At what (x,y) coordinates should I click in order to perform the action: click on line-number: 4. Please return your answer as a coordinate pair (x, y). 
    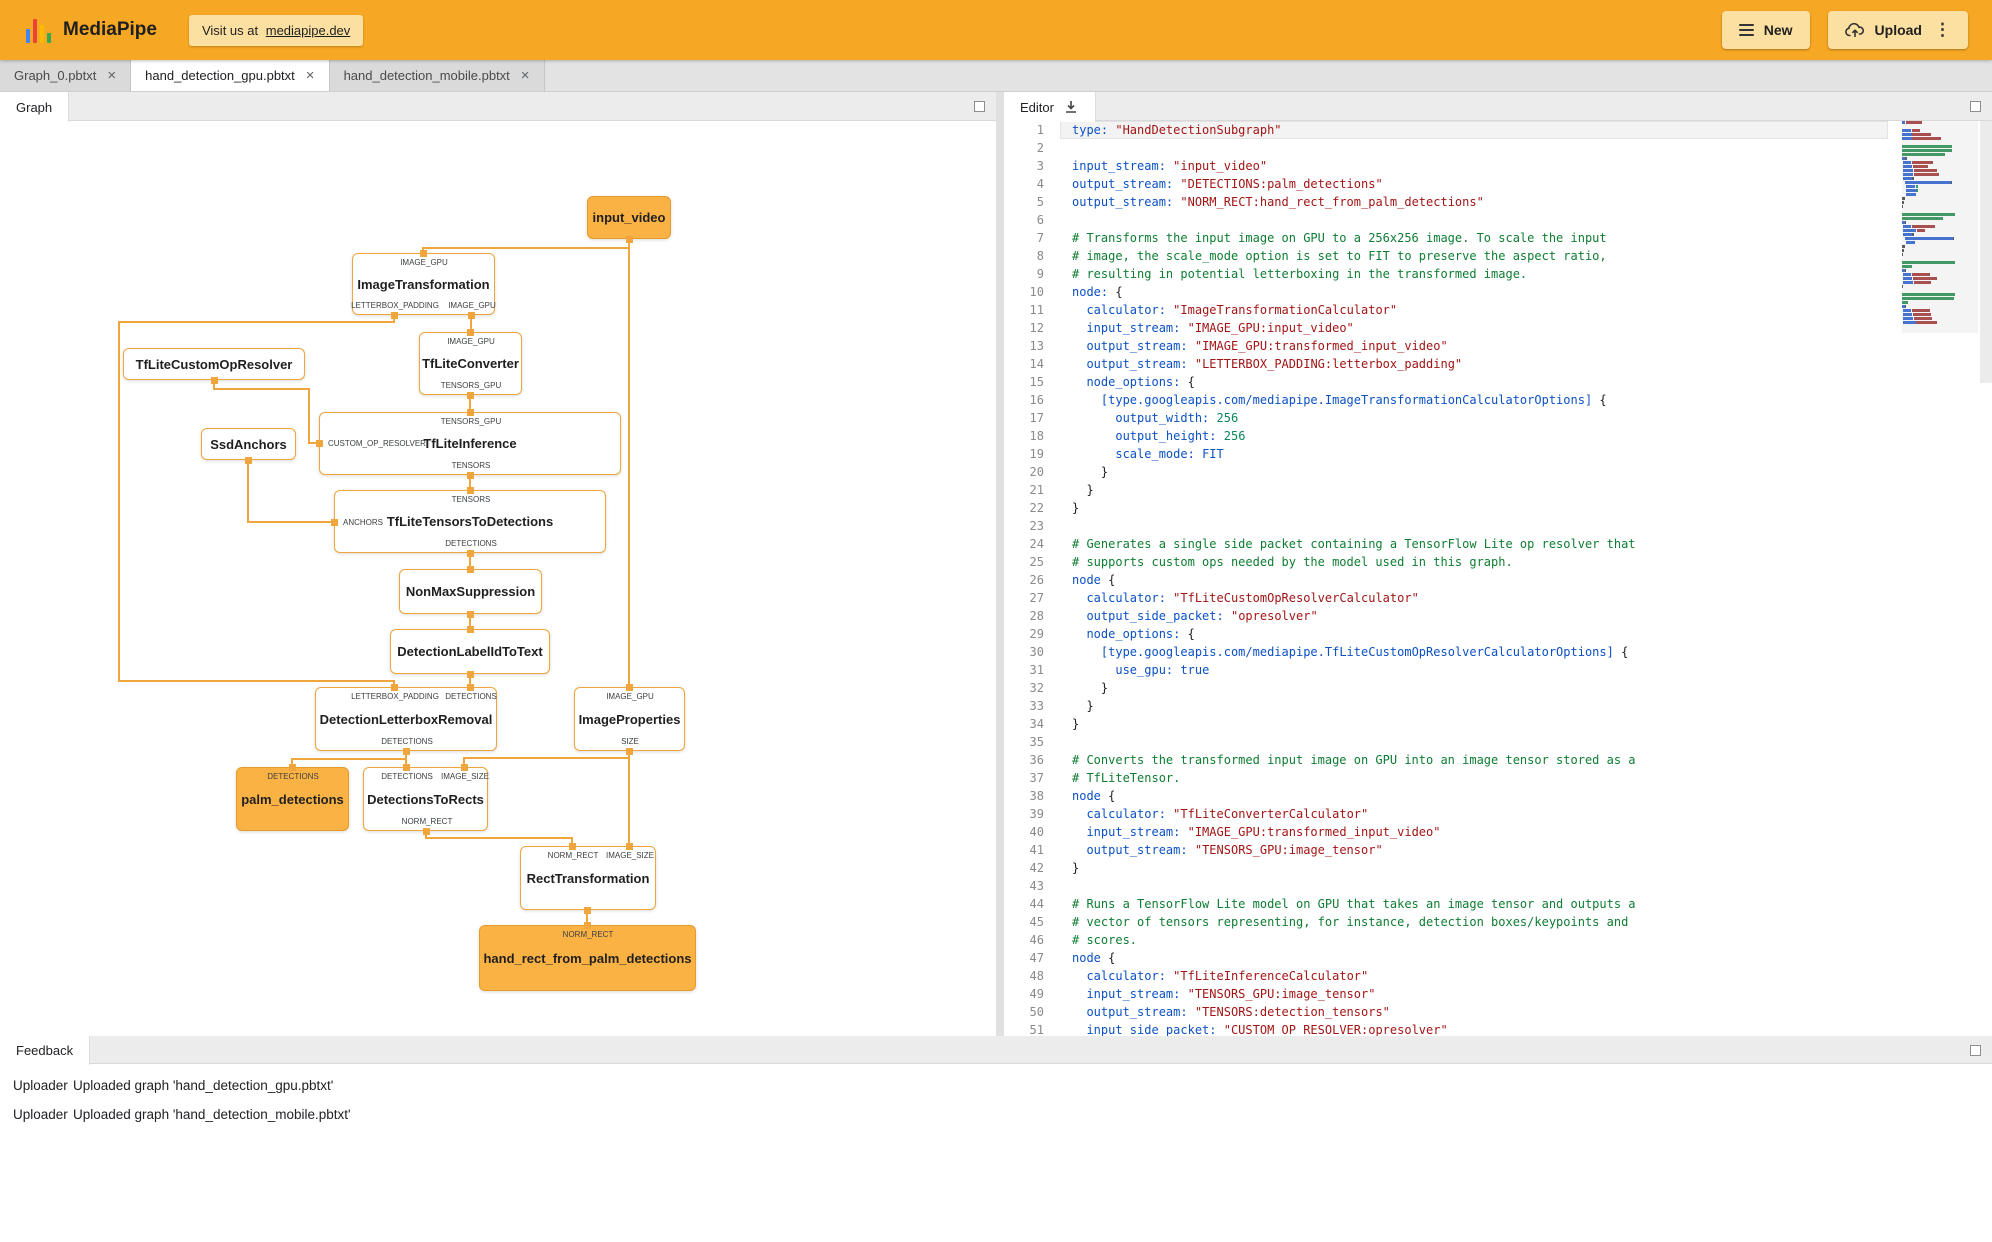
    Looking at the image, I should click on (1040, 184).